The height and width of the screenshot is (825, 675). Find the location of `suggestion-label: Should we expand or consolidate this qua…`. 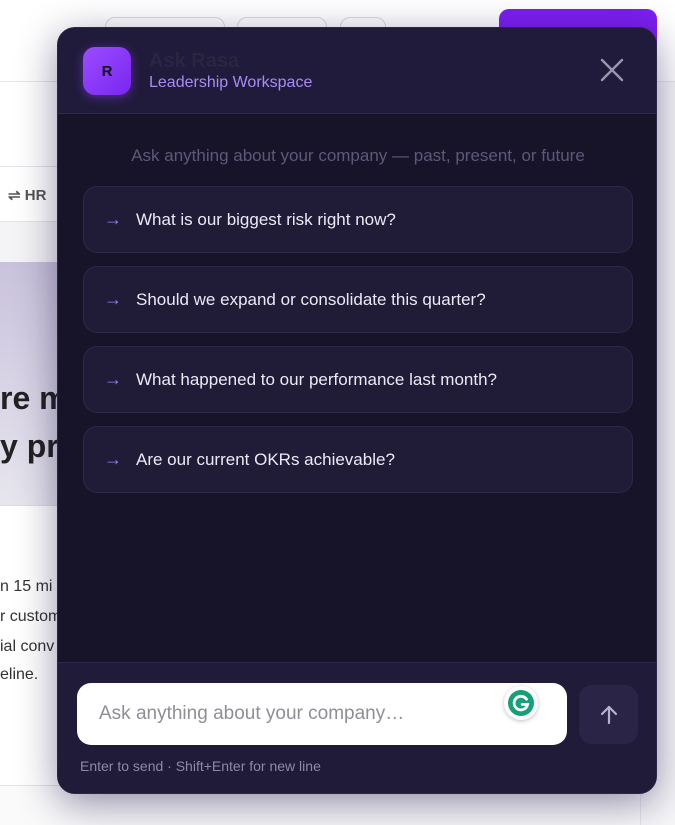

suggestion-label: Should we expand or consolidate this qua… is located at coordinates (311, 299).